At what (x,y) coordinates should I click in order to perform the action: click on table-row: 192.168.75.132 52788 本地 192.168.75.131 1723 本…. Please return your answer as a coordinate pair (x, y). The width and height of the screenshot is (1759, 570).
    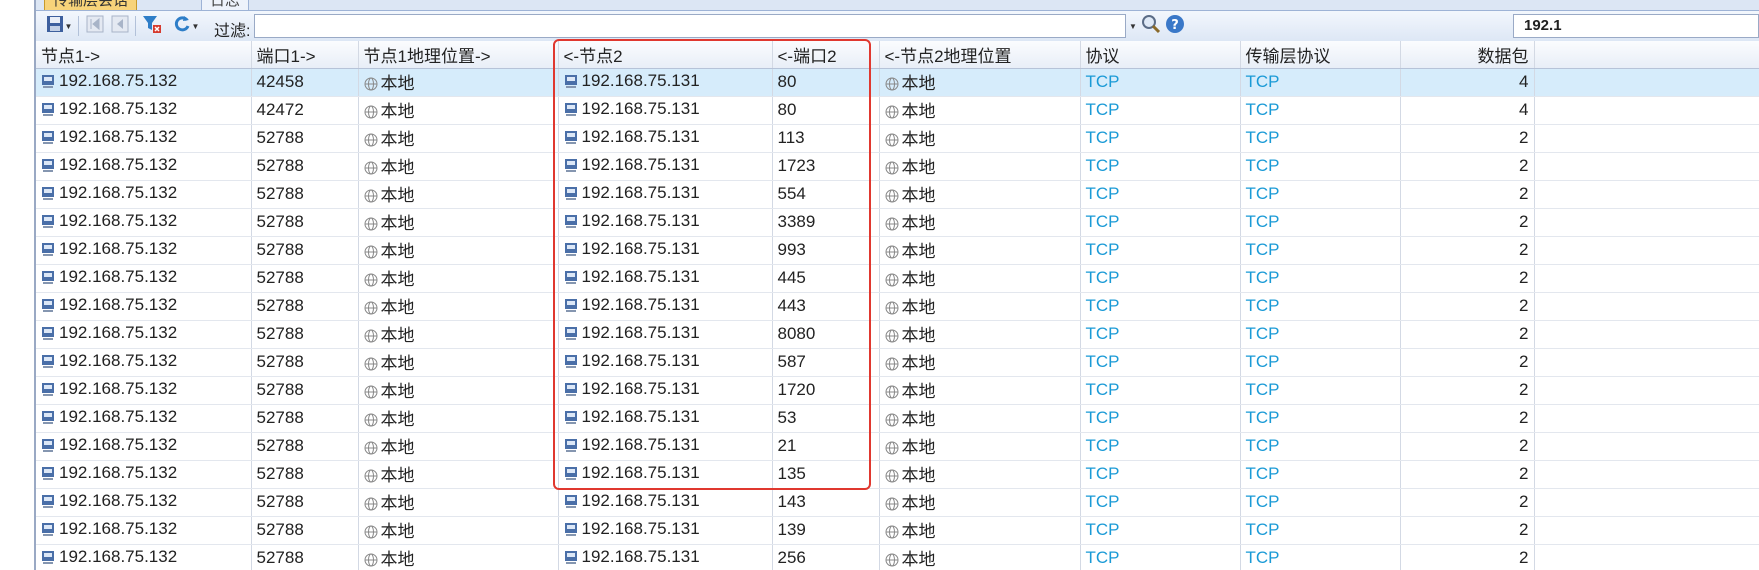
    Looking at the image, I should click on (897, 166).